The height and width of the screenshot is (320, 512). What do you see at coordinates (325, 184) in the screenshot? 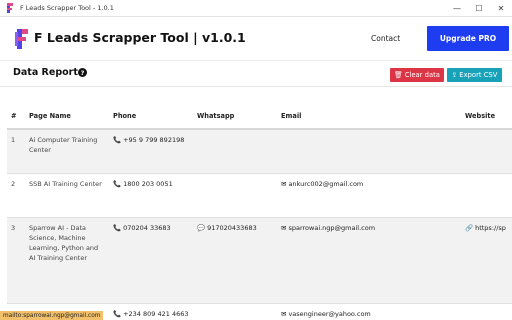
I see `email-value: ankurc002@gmail.com` at bounding box center [325, 184].